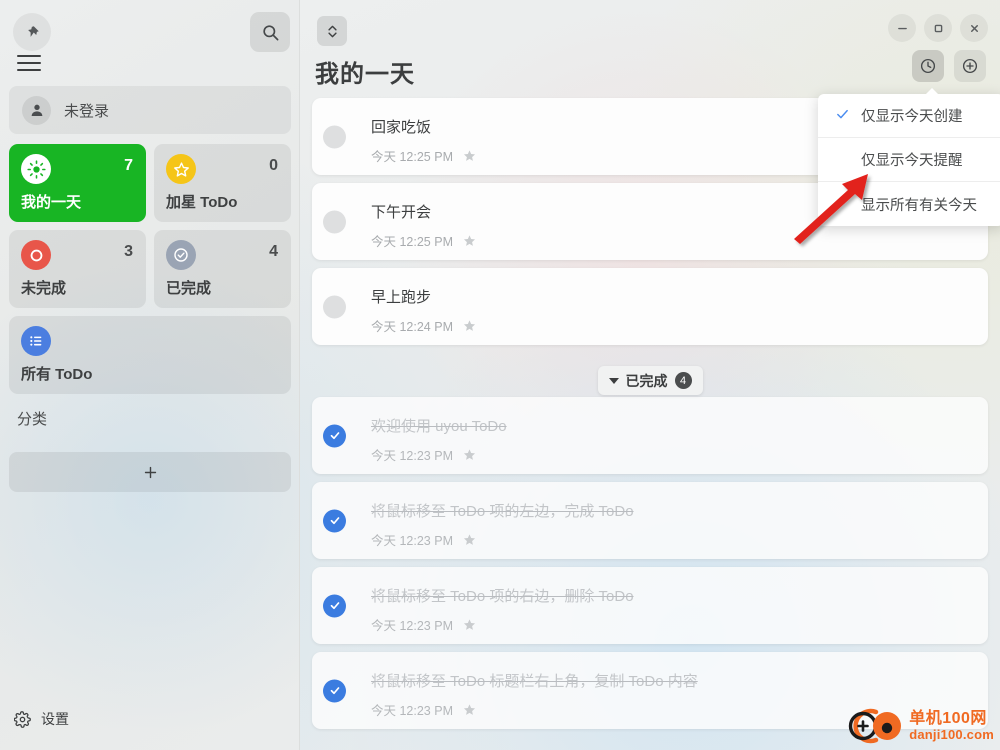  I want to click on pin-icon, so click(33, 31).